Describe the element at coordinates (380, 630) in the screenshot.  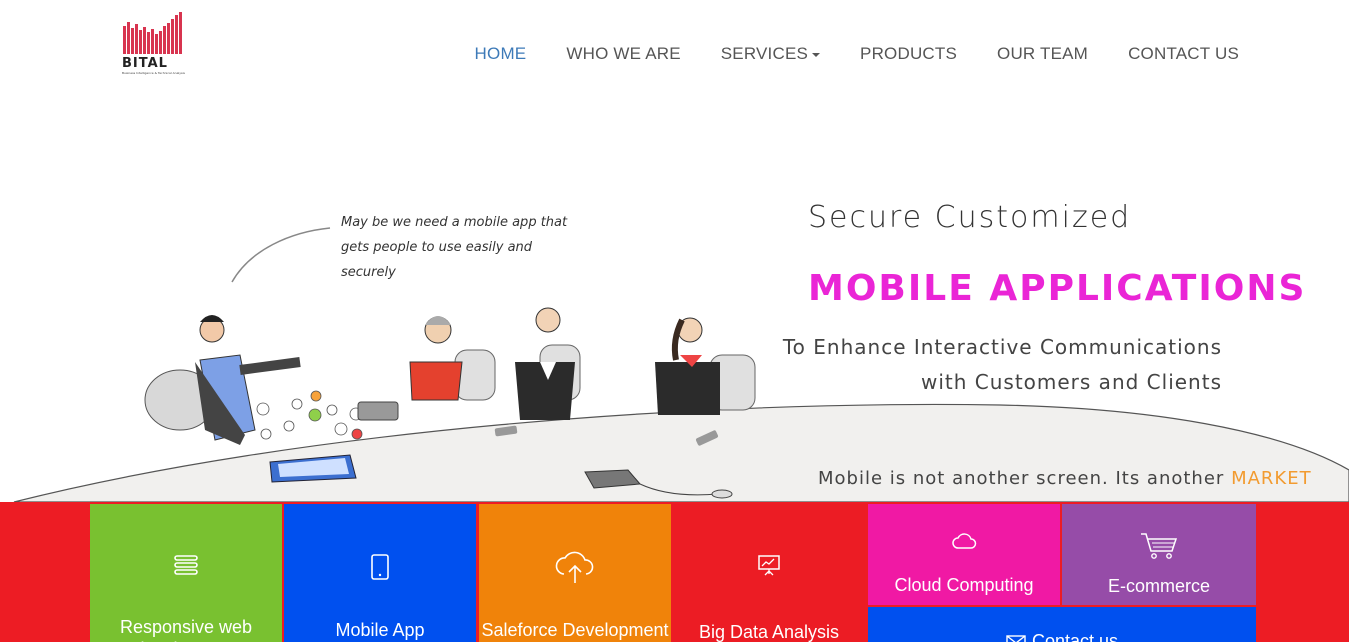
I see `tile-label: Mobile App Development` at that location.